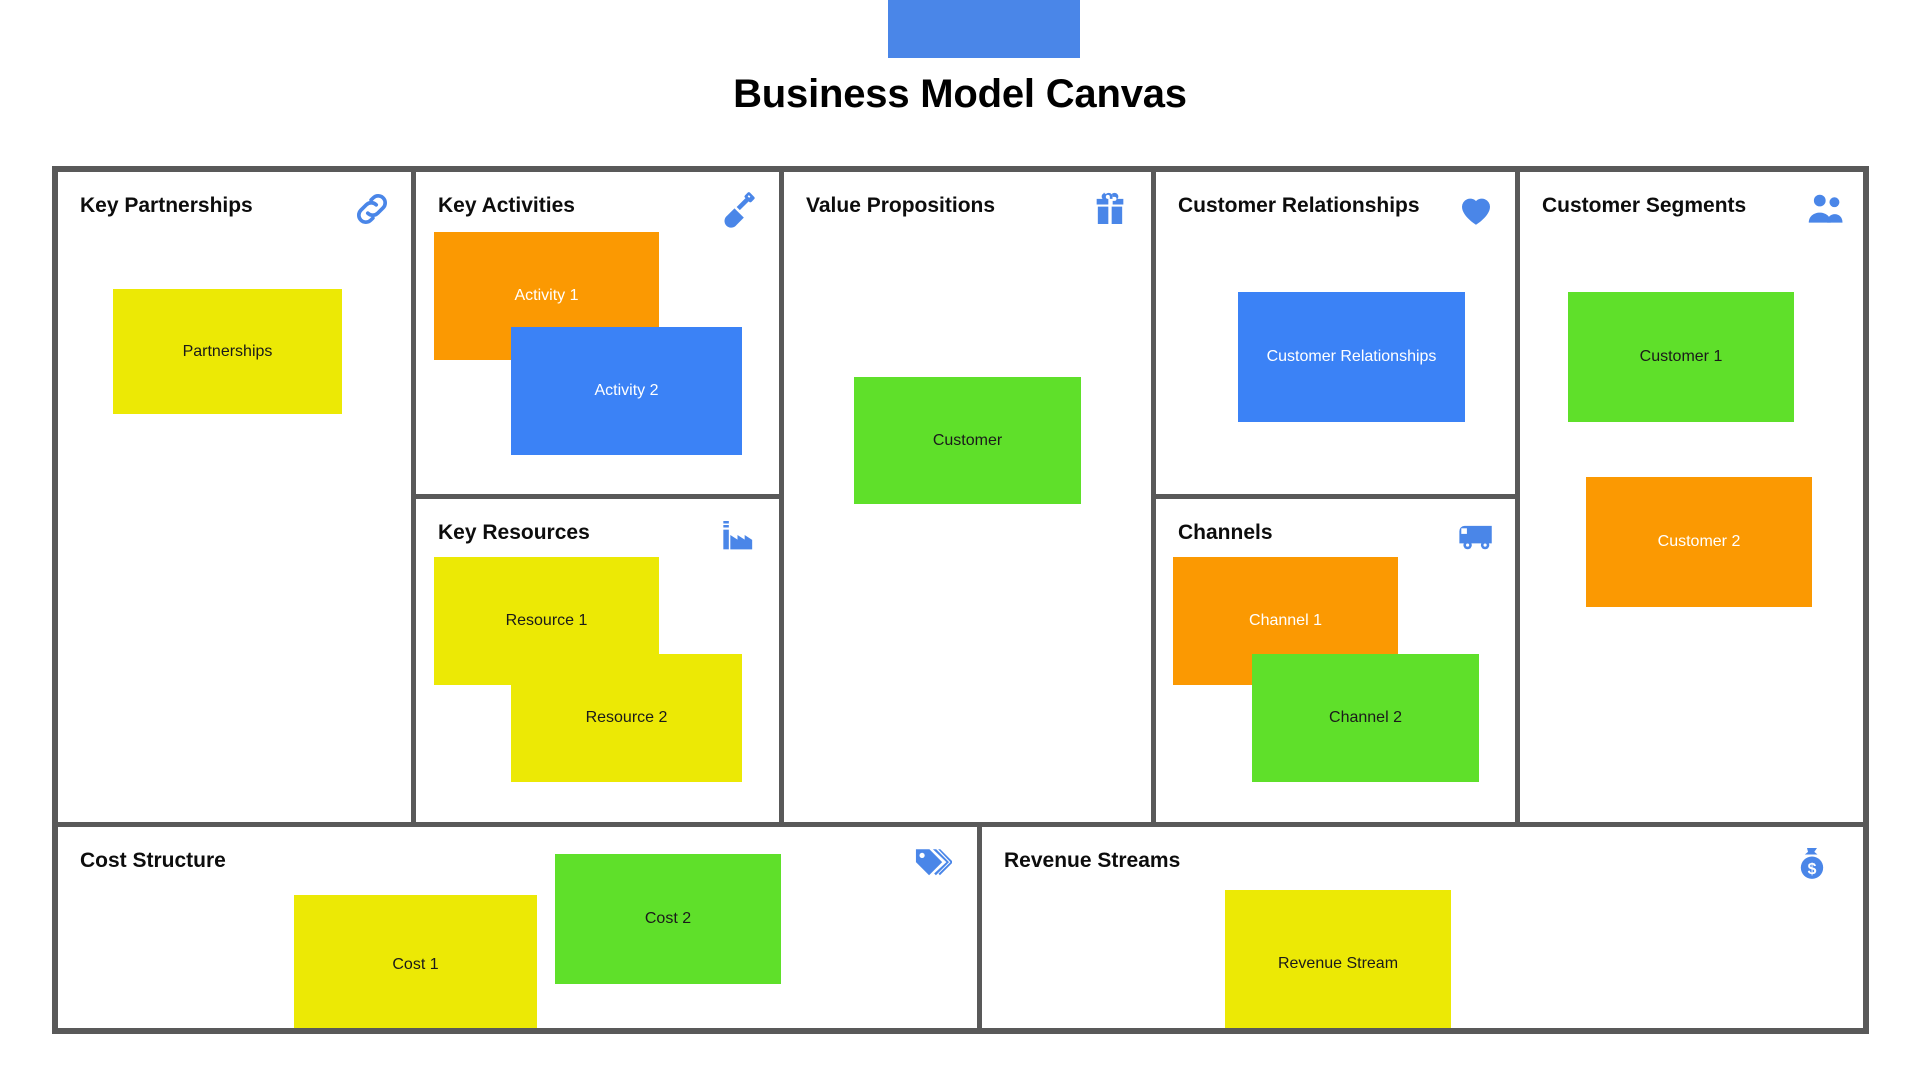  I want to click on factory-icon, so click(738, 536).